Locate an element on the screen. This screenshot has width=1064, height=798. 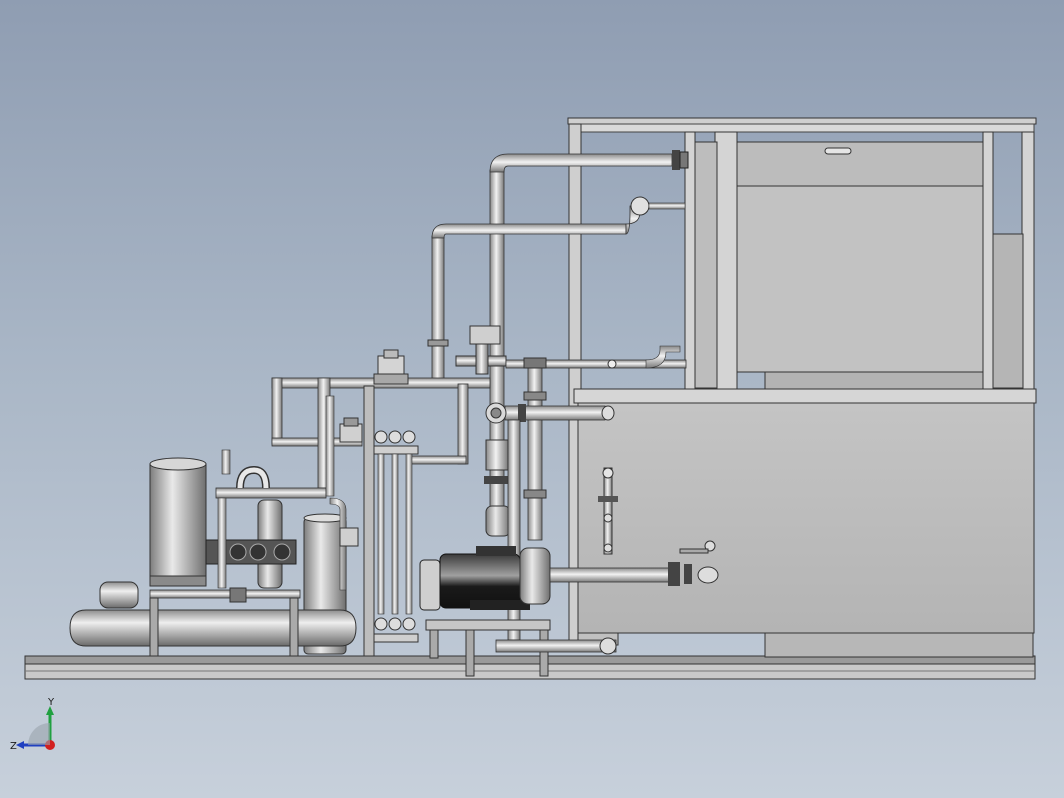
y-axis-label: Y is located at coordinates (51, 703).